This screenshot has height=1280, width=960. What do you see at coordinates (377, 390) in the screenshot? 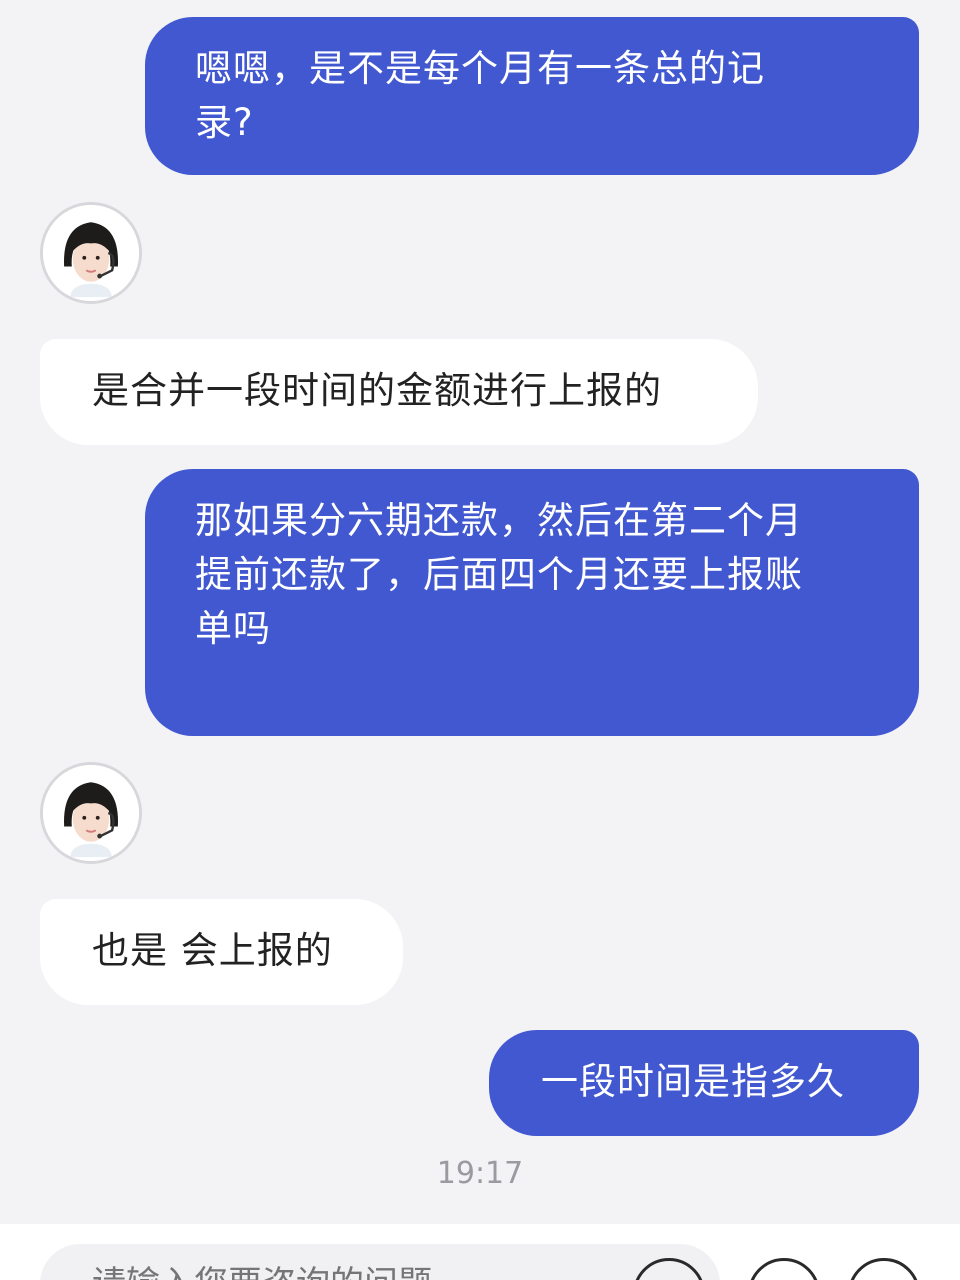
I see `message-text: 是合并一段时间的金额进行上报的` at bounding box center [377, 390].